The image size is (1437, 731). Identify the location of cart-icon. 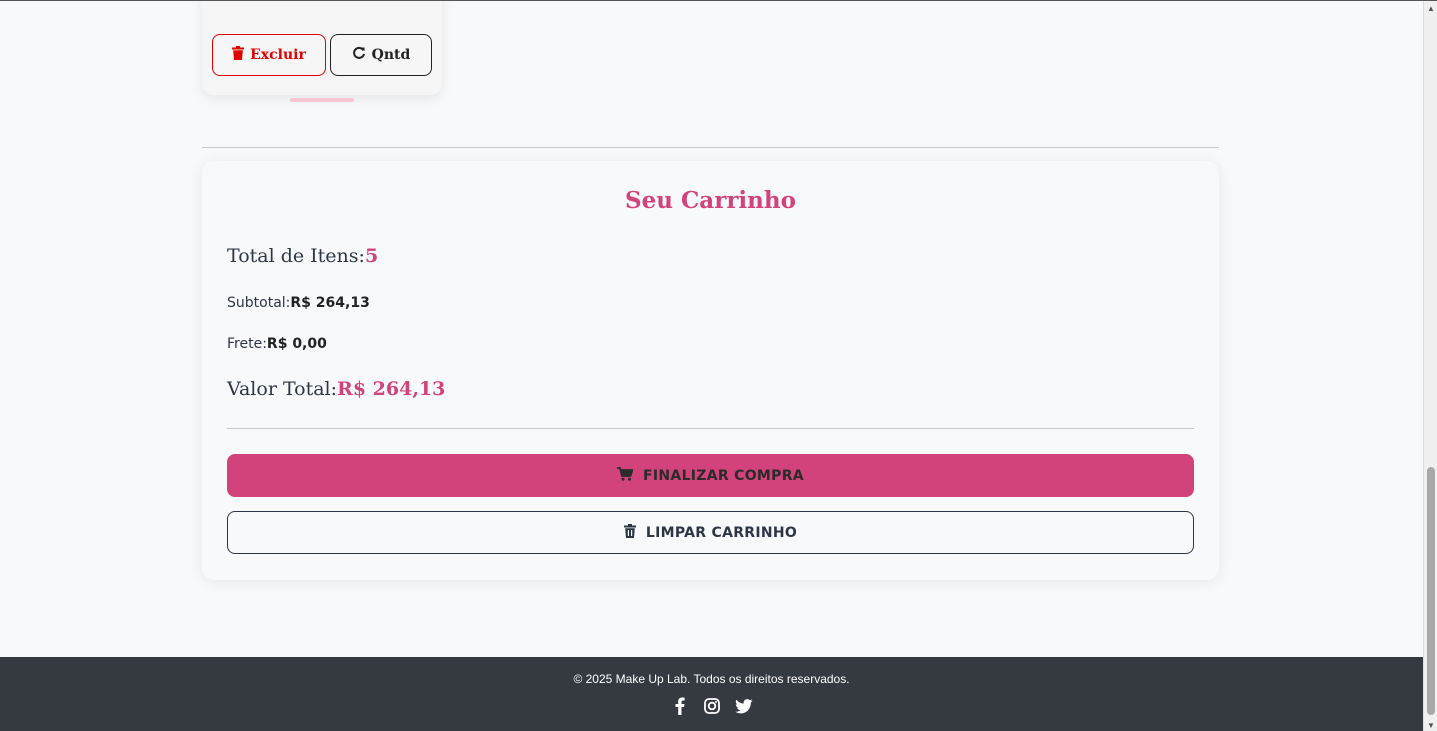
(625, 475).